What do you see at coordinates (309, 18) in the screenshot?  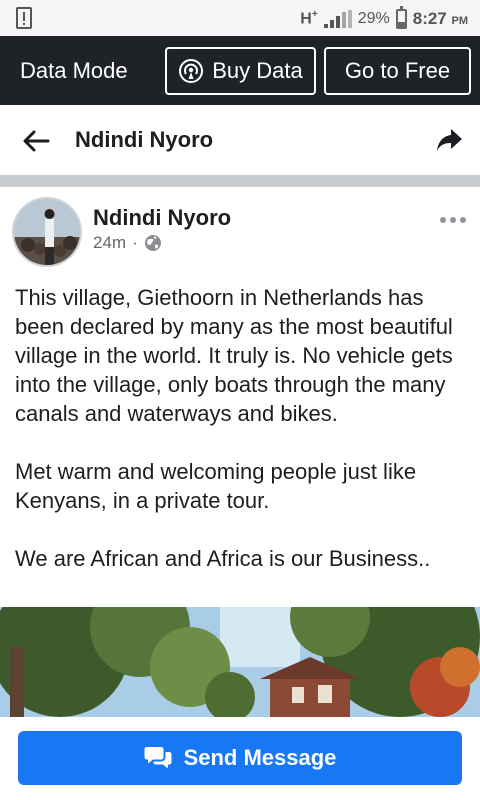 I see `network-type: H+` at bounding box center [309, 18].